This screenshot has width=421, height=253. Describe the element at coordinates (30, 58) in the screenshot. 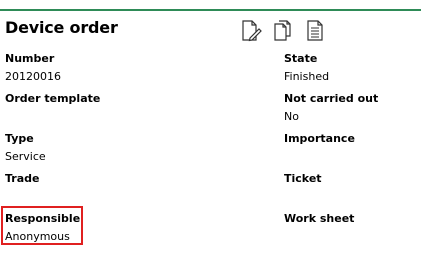

I see `number-label: Number` at that location.